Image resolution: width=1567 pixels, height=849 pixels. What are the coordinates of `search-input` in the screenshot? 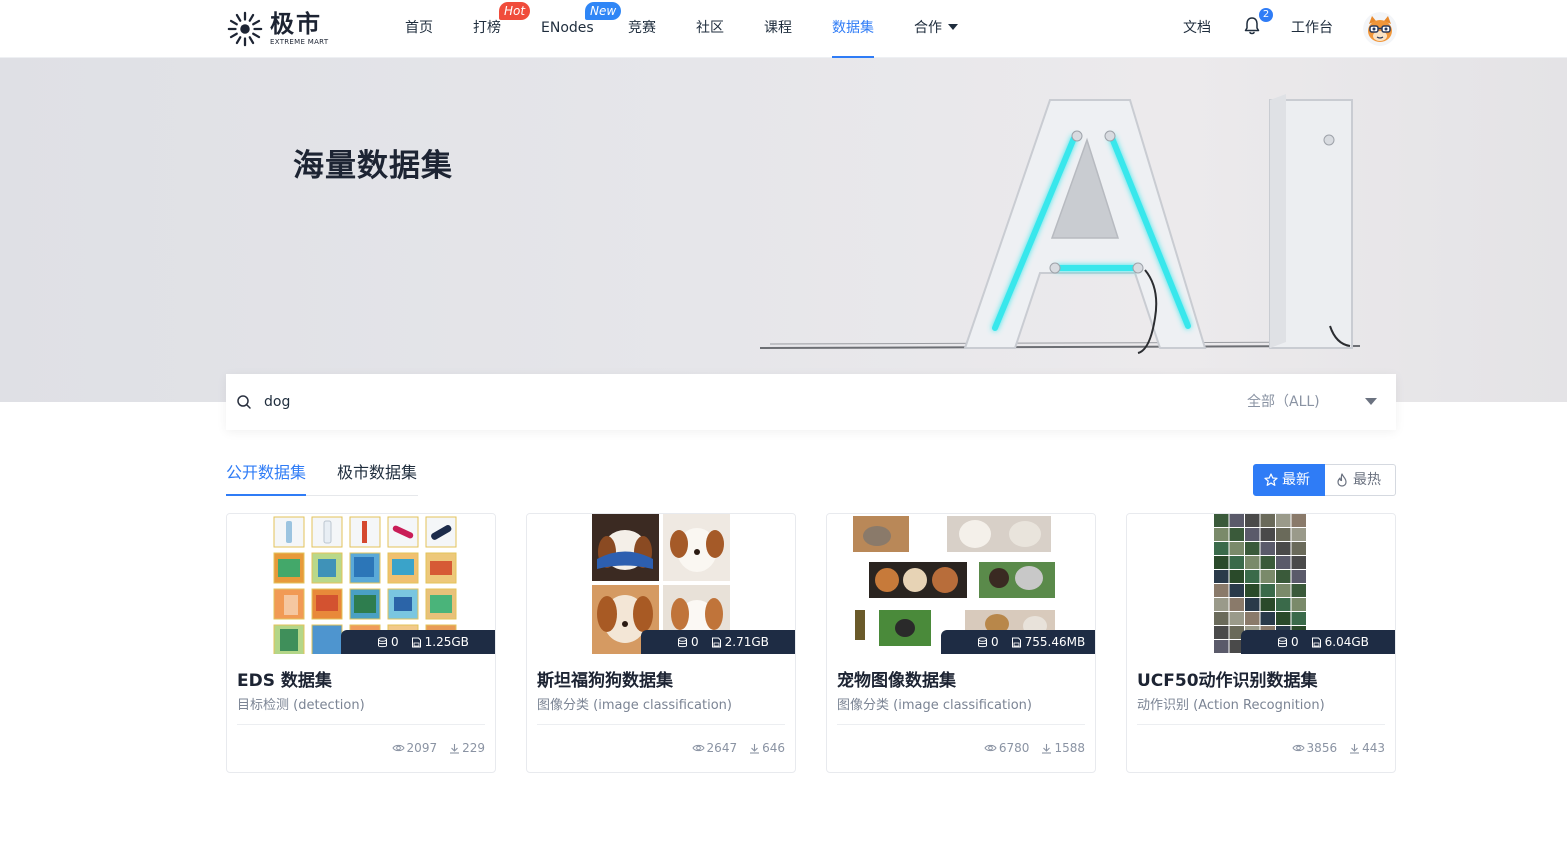 It's located at (714, 402).